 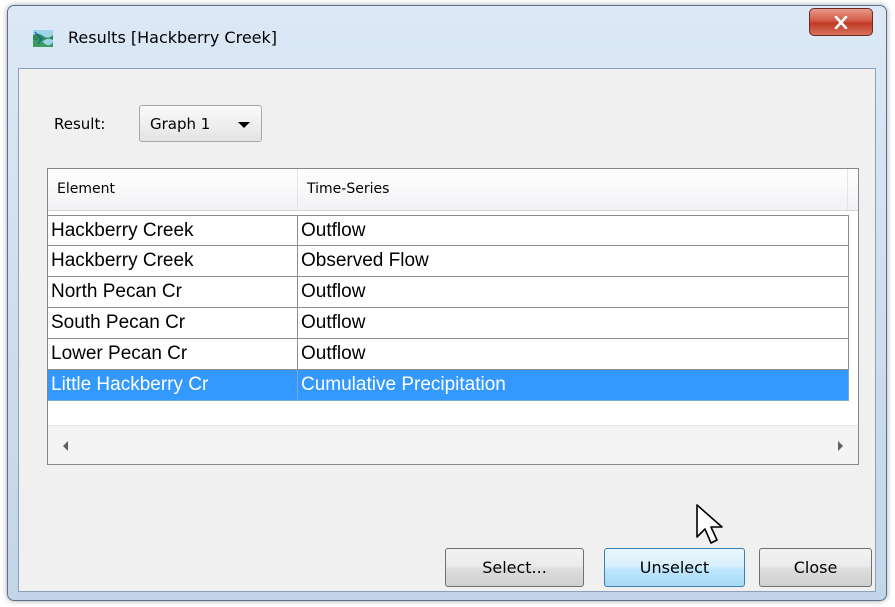 I want to click on cell-time-series: Observed Flow, so click(x=573, y=261).